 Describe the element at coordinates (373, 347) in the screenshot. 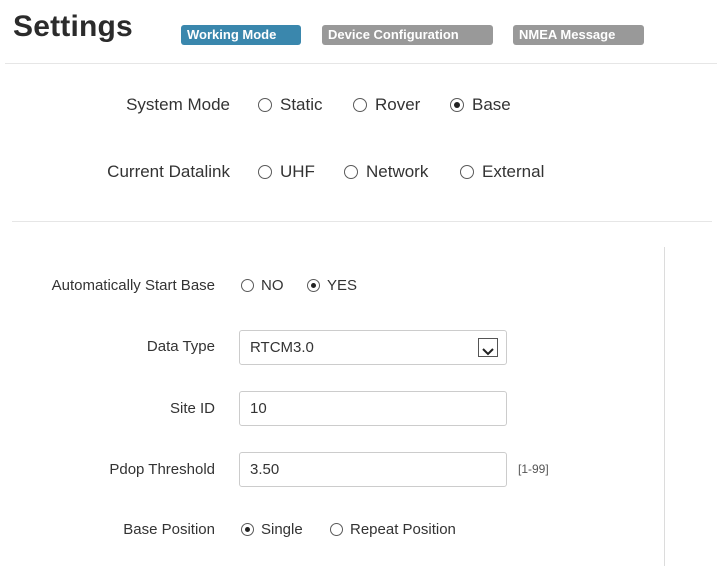

I see `data-type-select: RTCM3.0` at that location.